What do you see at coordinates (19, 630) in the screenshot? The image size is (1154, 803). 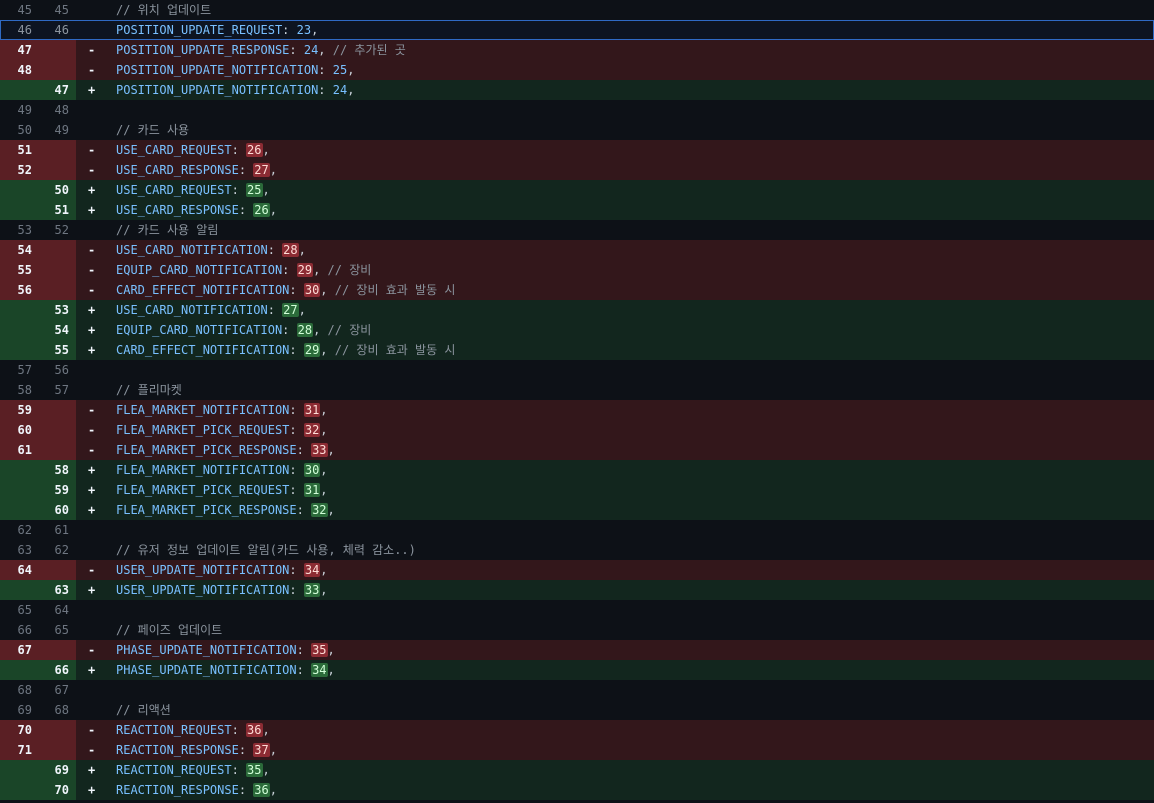 I see `old-line-number: 66` at bounding box center [19, 630].